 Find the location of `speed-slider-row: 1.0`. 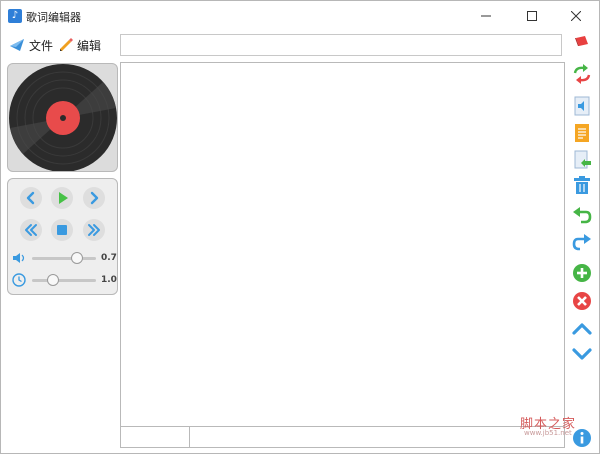

speed-slider-row: 1.0 is located at coordinates (64, 280).